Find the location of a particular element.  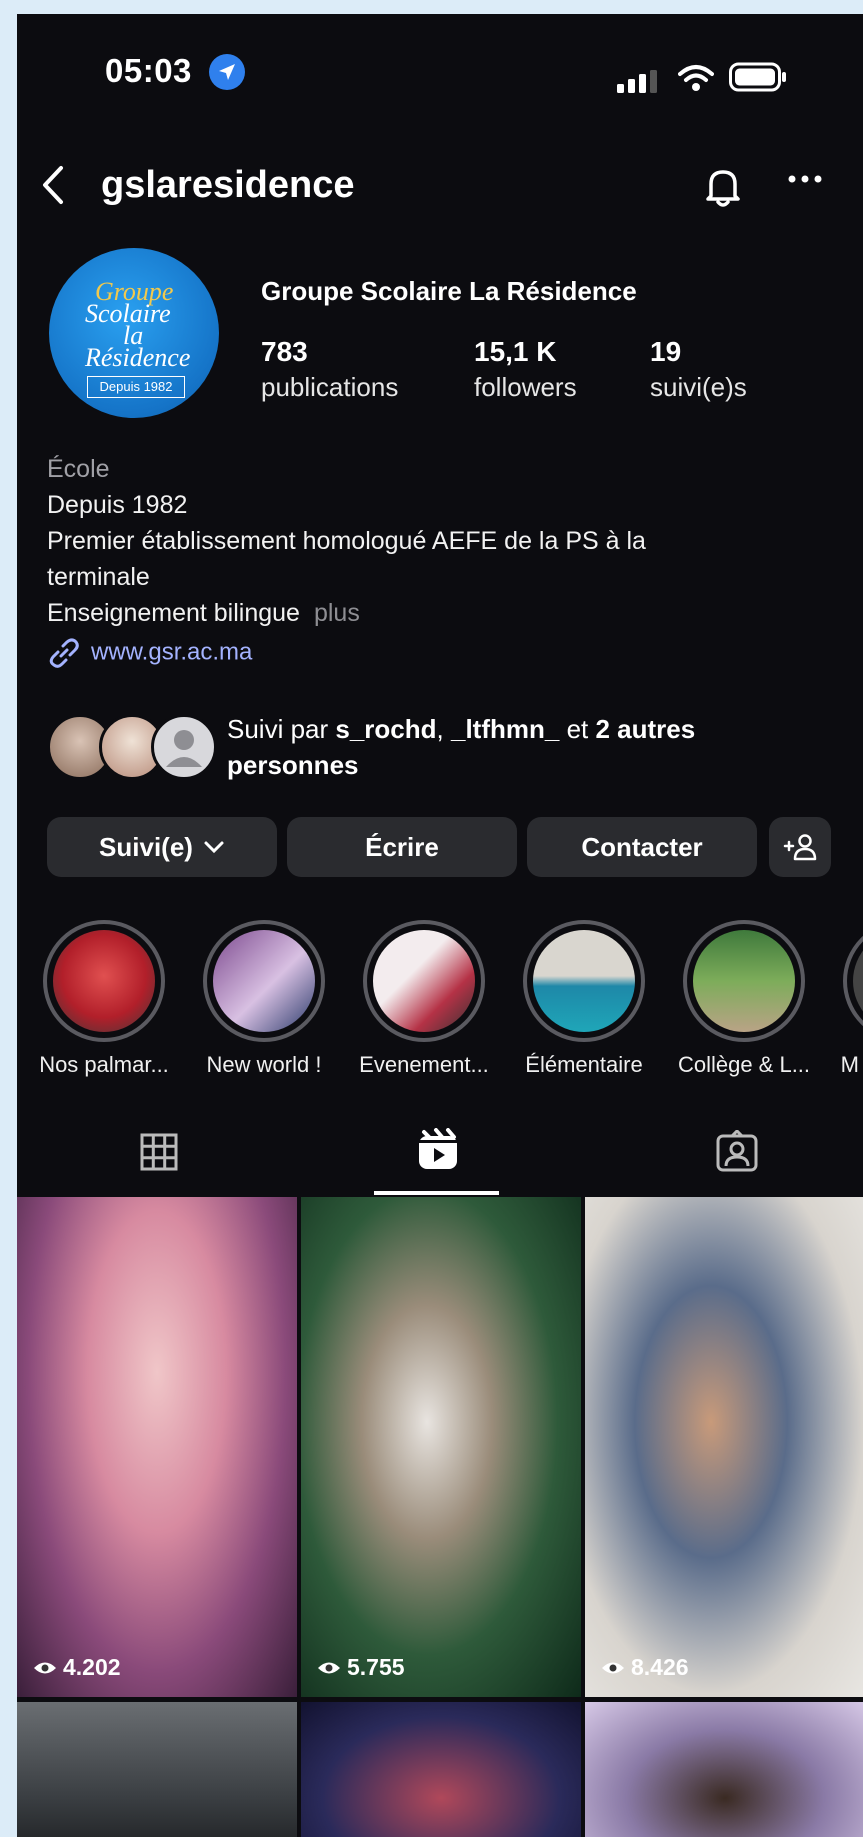

followed-by-others: 2 autres is located at coordinates (645, 729).